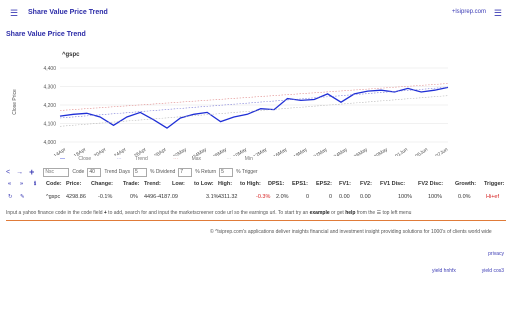  I want to click on row-fv2: 0.00, so click(365, 197).